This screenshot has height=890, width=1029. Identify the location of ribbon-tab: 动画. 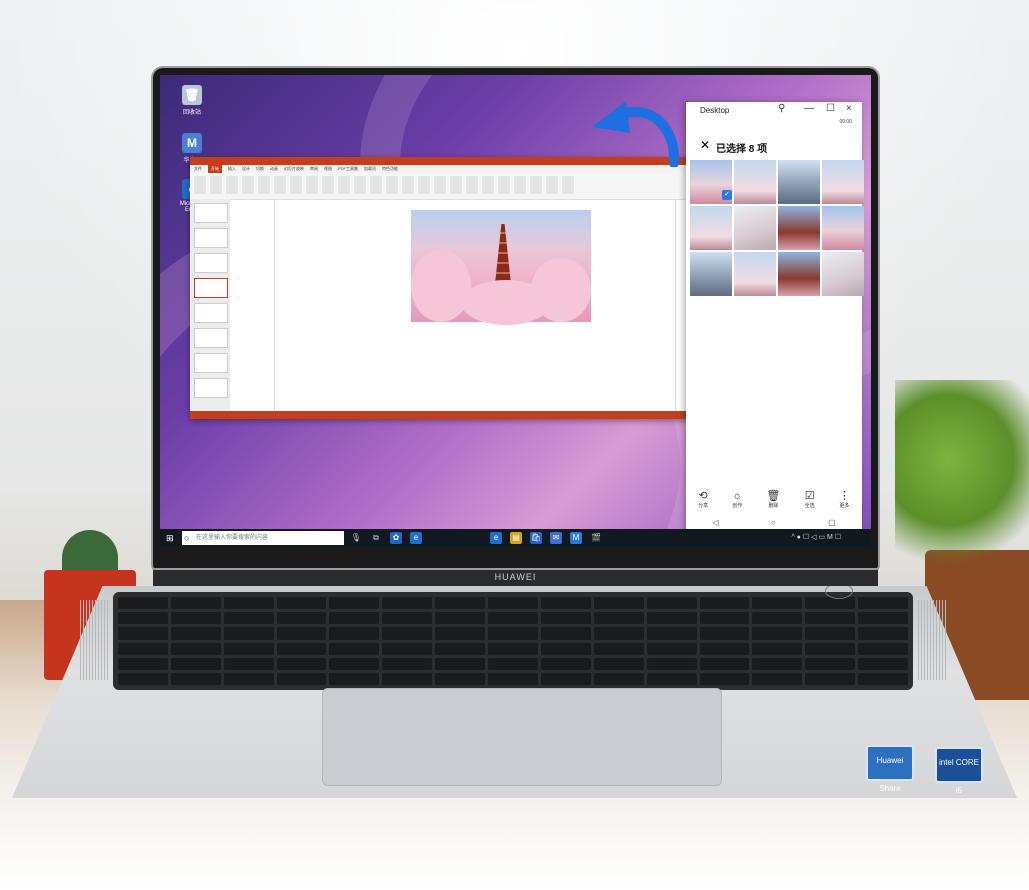
(274, 169).